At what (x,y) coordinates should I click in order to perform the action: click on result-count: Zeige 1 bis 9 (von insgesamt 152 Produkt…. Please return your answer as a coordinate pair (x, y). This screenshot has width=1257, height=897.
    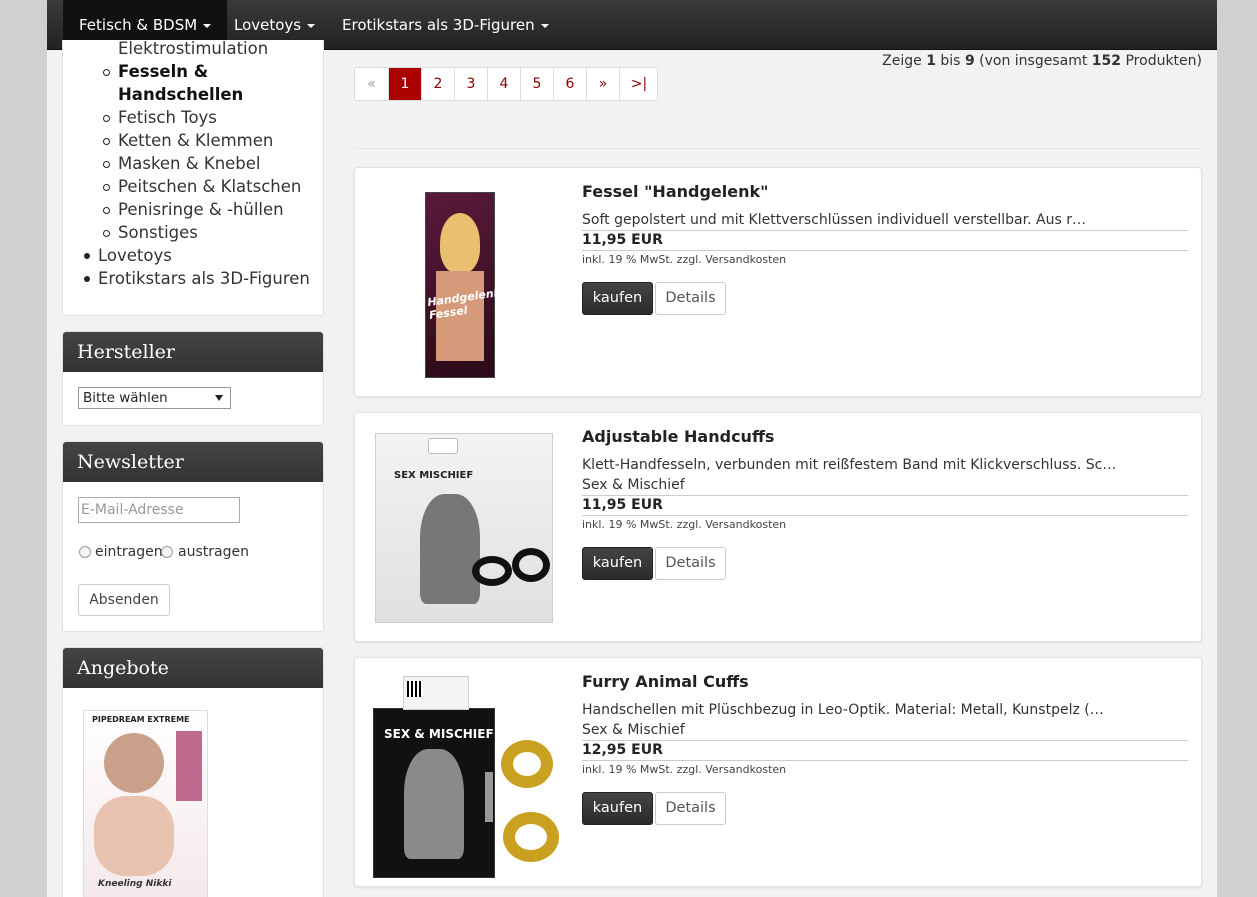
    Looking at the image, I should click on (1042, 61).